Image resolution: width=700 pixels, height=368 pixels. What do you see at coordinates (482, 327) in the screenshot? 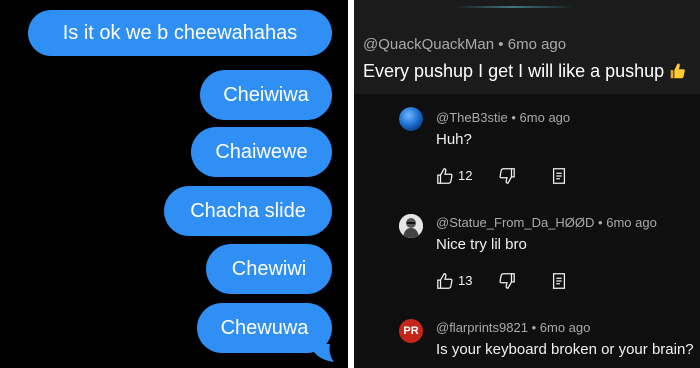
I see `reply-author: @flarprints9821` at bounding box center [482, 327].